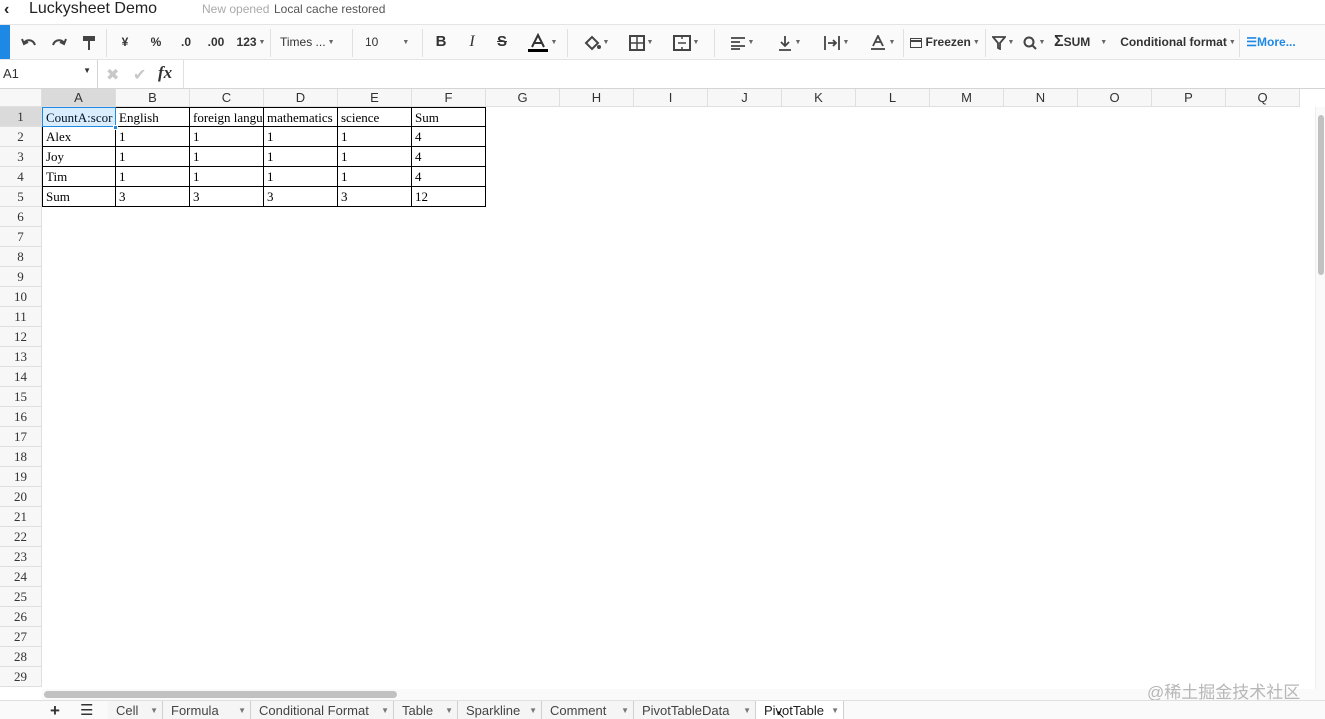 The height and width of the screenshot is (719, 1325). Describe the element at coordinates (597, 98) in the screenshot. I see `column-header-h: H` at that location.